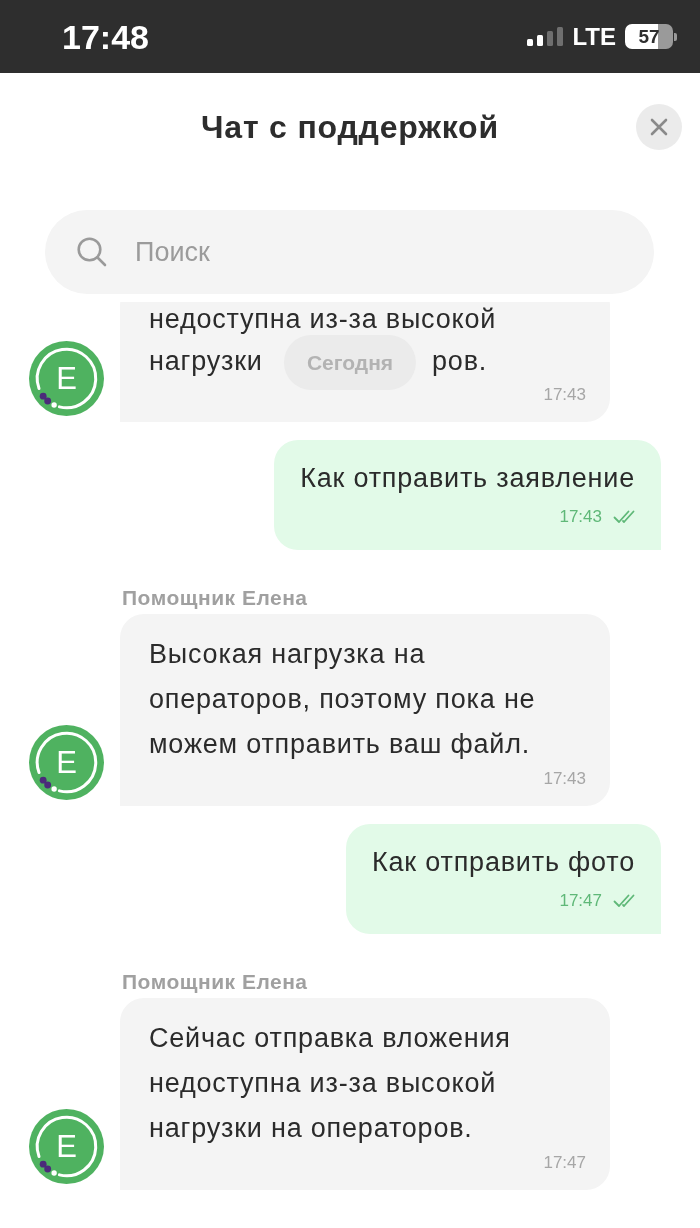 The image size is (700, 1228). Describe the element at coordinates (92, 252) in the screenshot. I see `search-icon` at that location.